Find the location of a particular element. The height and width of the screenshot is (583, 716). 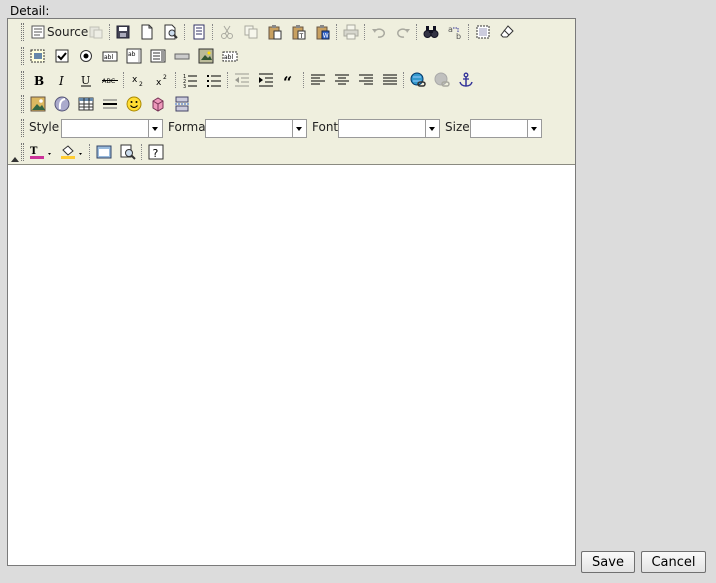

font-select is located at coordinates (389, 128).